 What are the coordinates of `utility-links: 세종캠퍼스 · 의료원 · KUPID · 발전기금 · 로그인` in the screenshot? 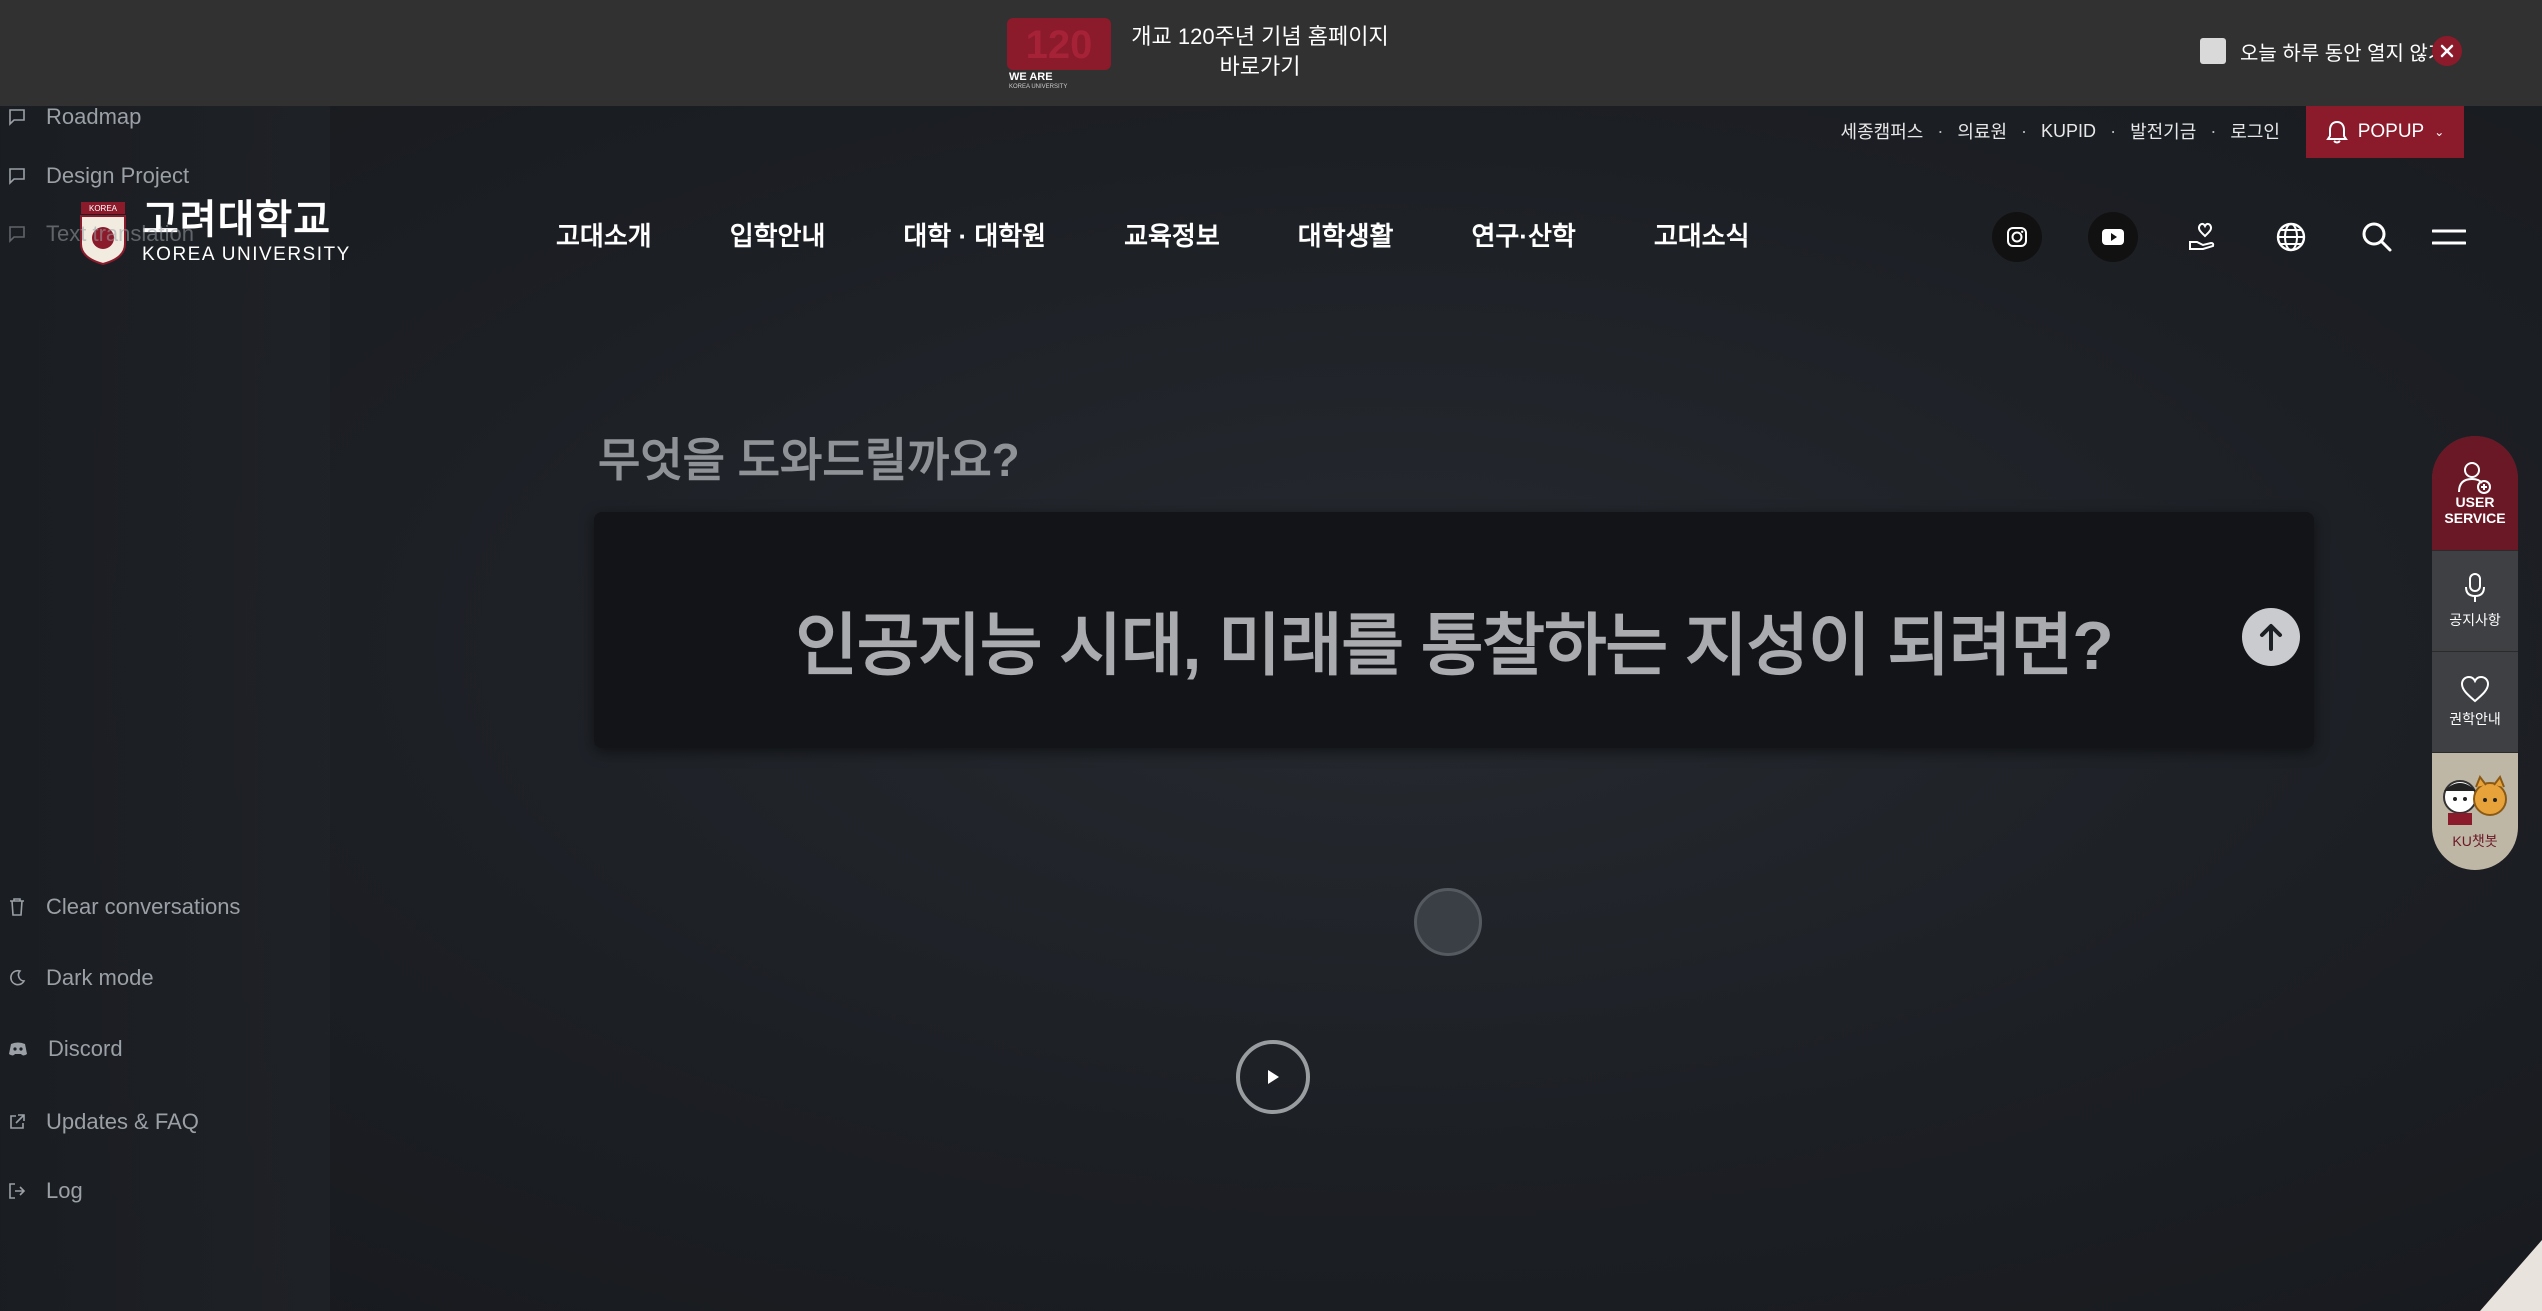 It's located at (2060, 131).